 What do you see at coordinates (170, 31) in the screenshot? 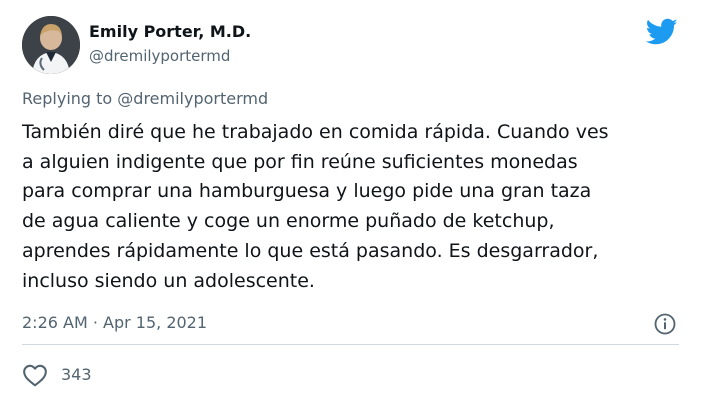
I see `author-name: Emily Porter, M.D.` at bounding box center [170, 31].